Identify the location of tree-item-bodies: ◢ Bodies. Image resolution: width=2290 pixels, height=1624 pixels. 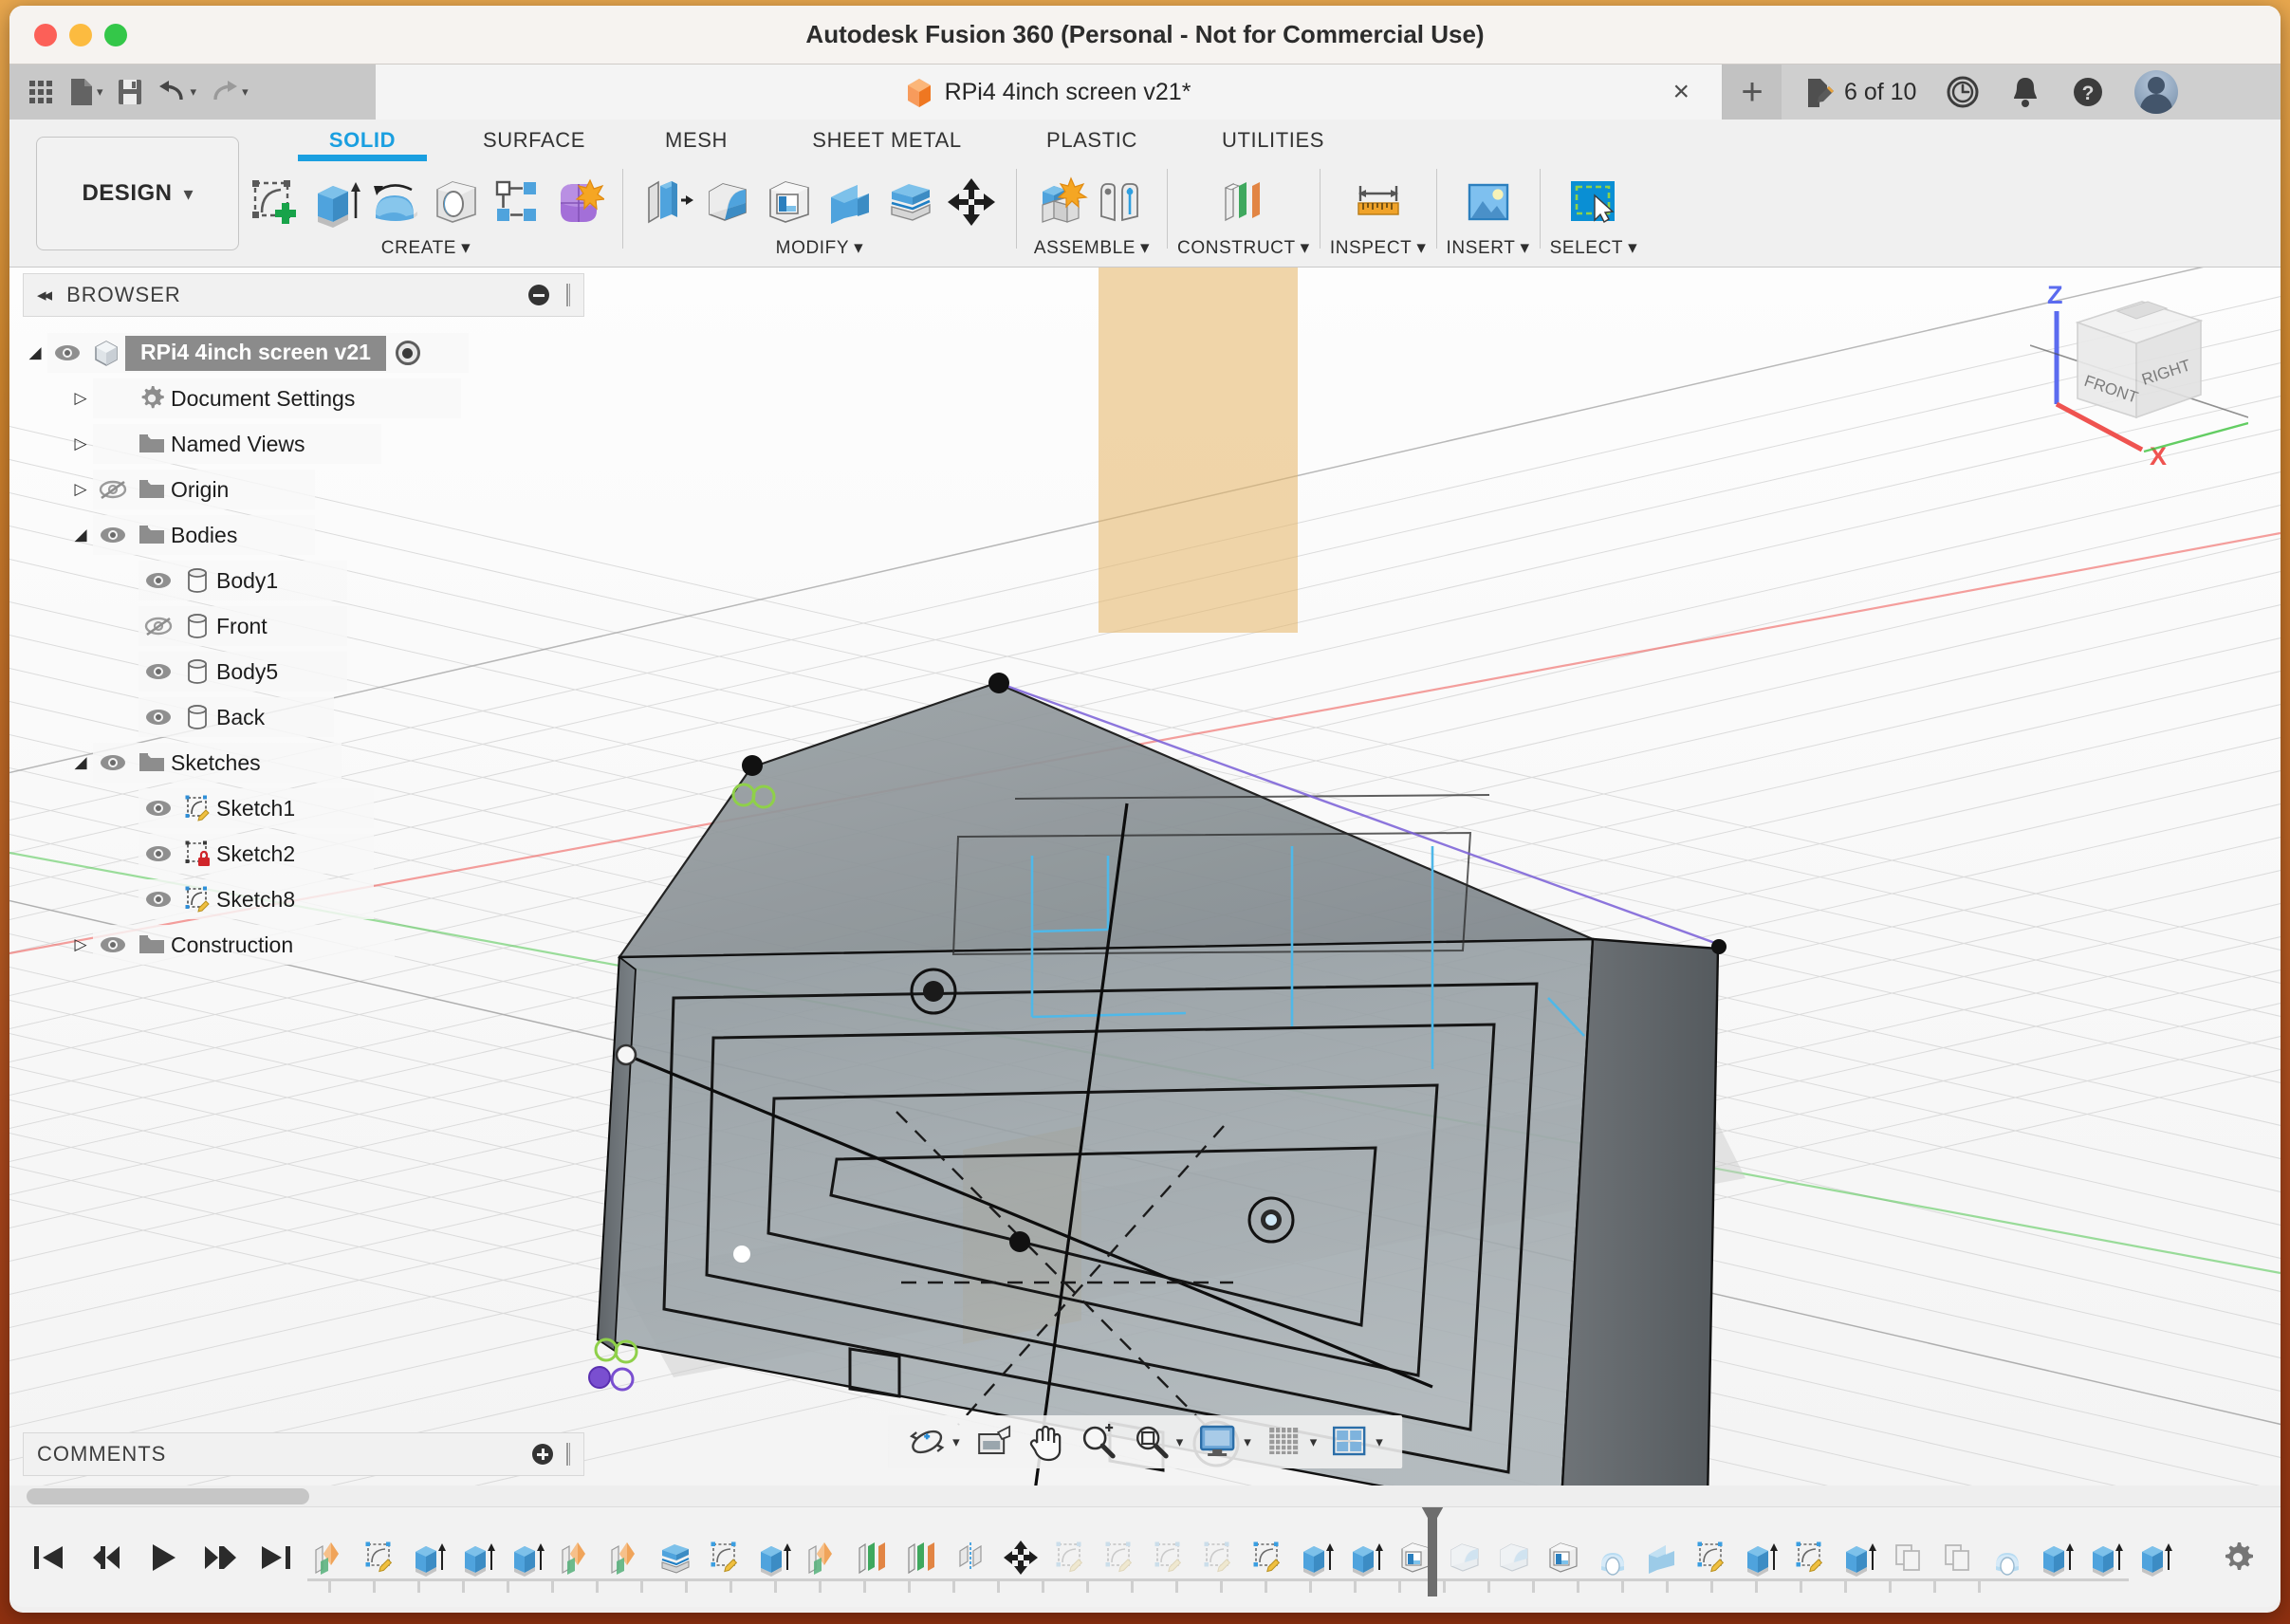
(303, 535).